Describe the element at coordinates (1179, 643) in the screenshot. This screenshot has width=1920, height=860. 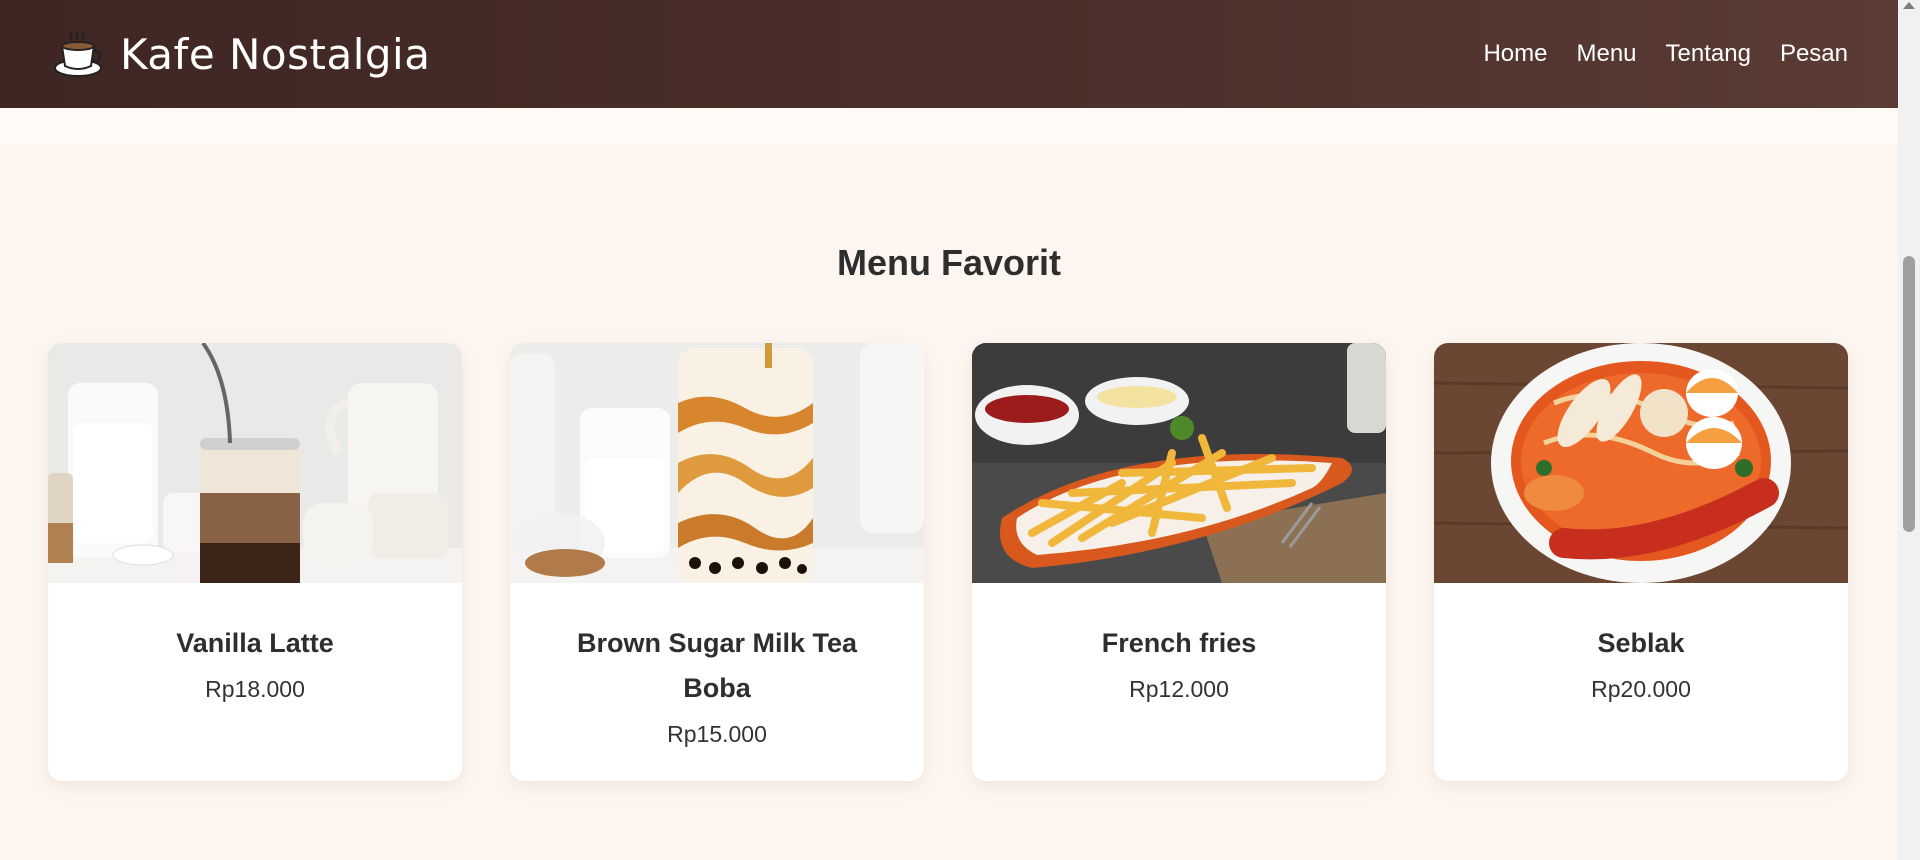
I see `menu-item-name: French fries` at that location.